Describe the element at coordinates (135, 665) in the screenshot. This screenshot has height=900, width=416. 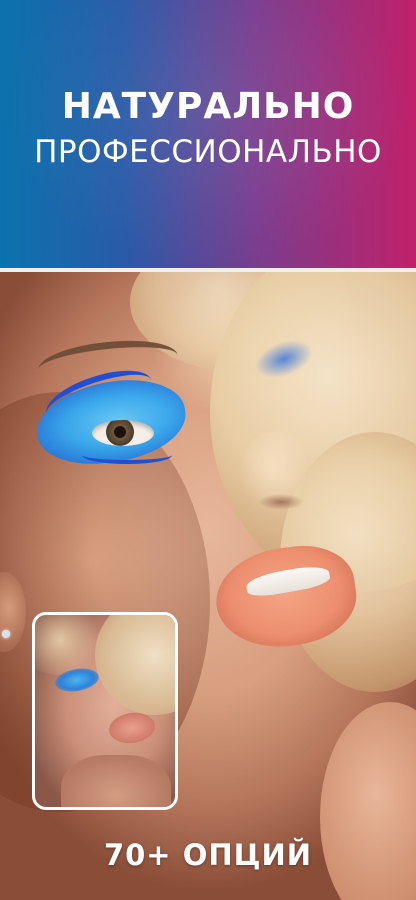
I see `thumbnail-hair` at that location.